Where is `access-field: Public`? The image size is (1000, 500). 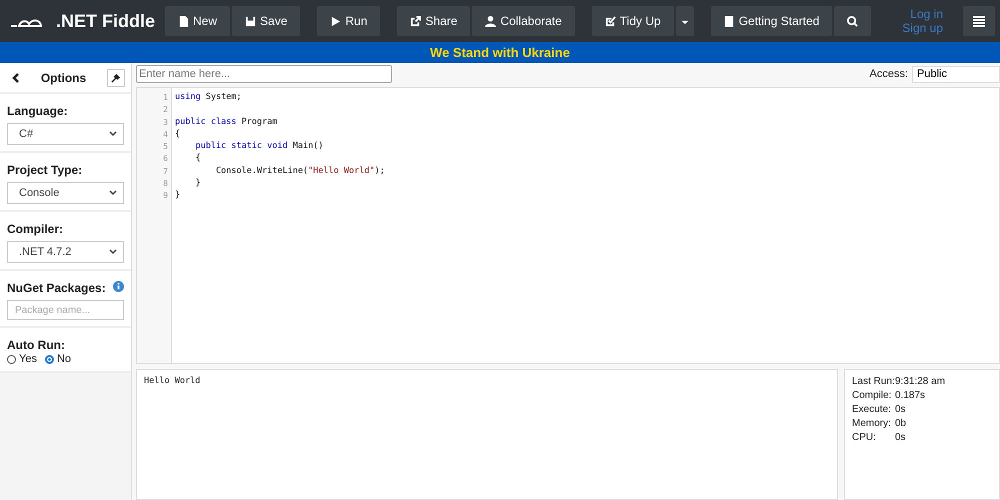 access-field: Public is located at coordinates (956, 74).